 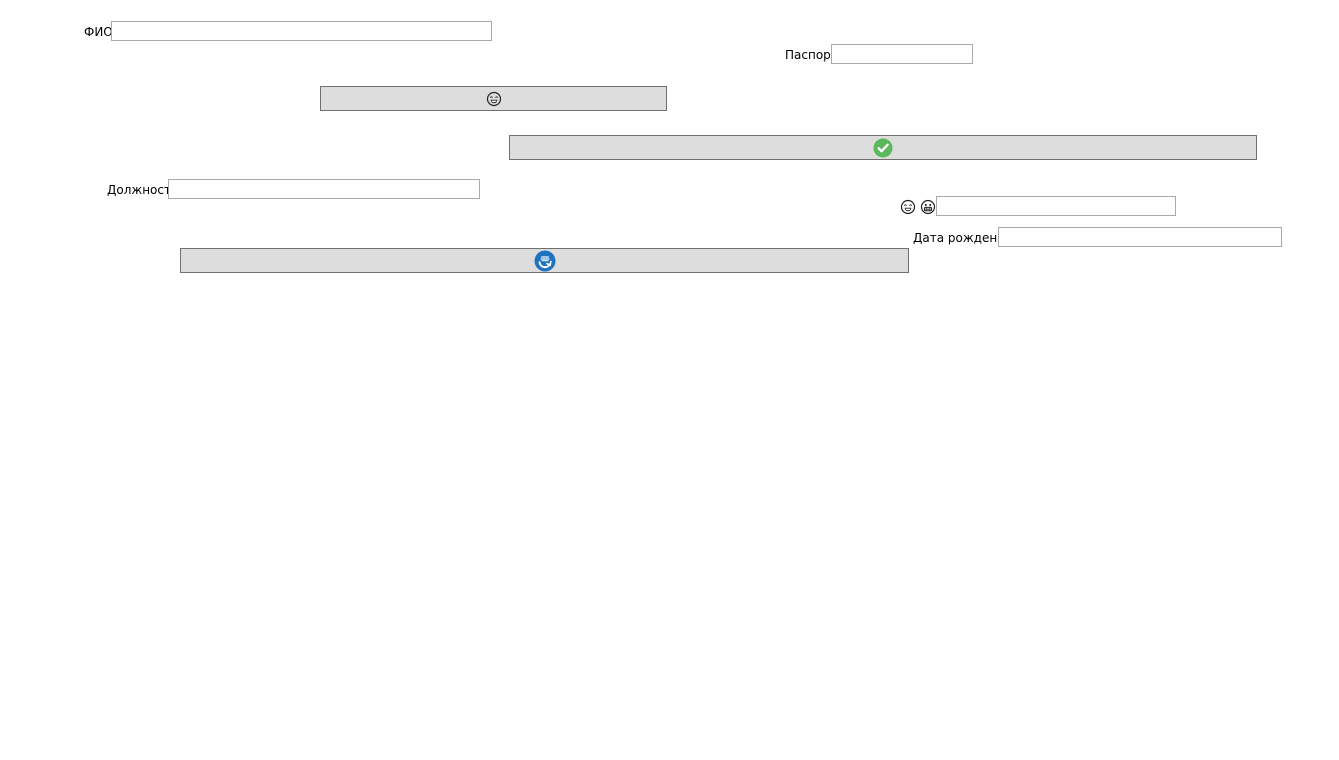 I want to click on passport-input, so click(x=902, y=54).